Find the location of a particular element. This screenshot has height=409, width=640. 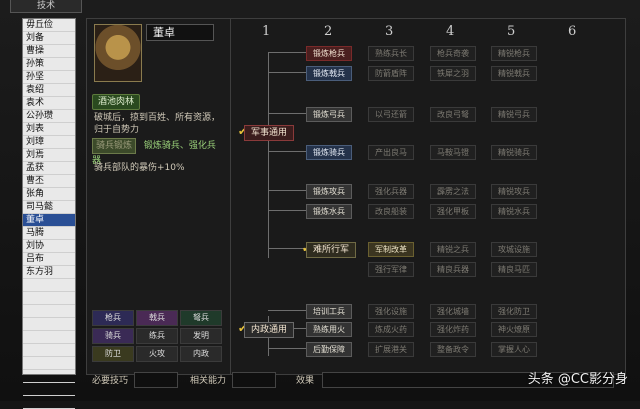

branch-march: 难所行军 is located at coordinates (331, 250).